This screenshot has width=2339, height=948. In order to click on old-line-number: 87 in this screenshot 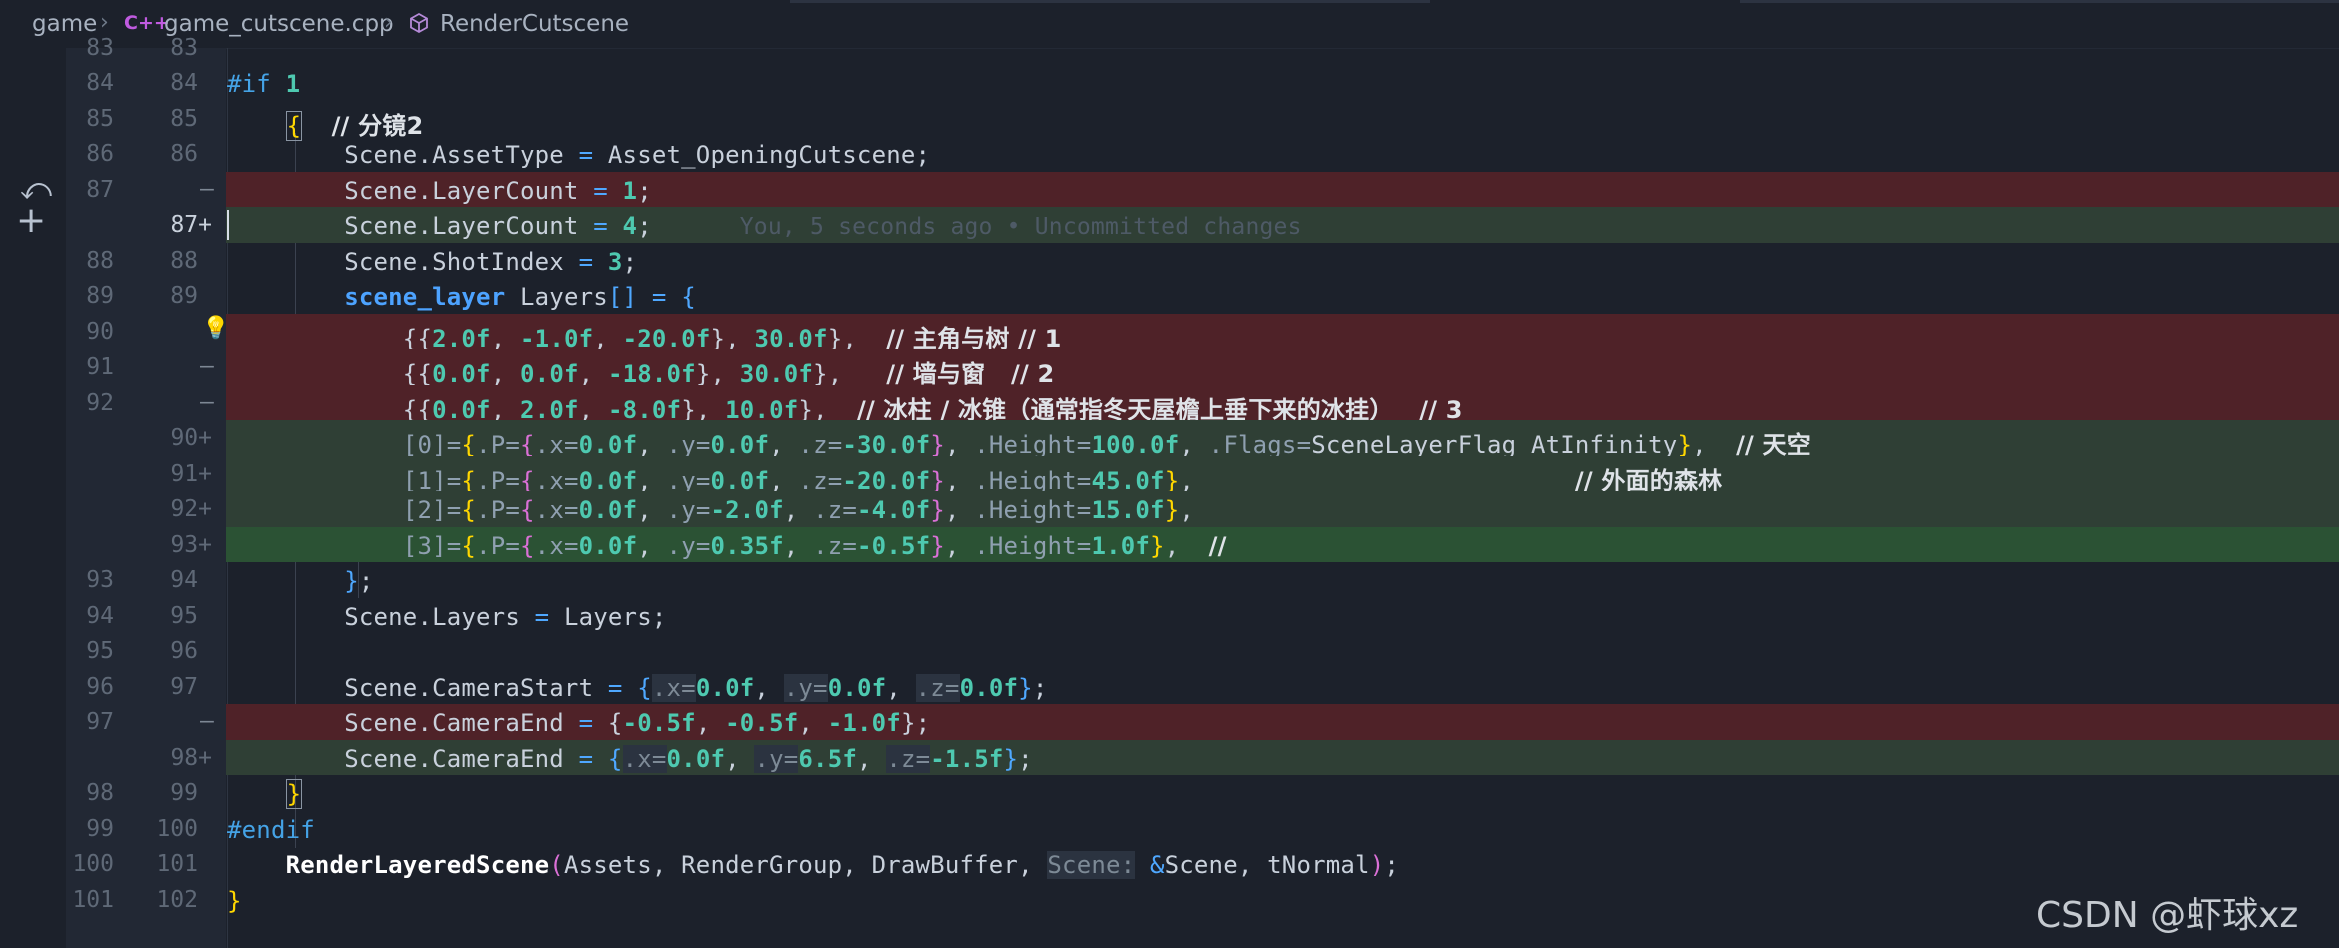, I will do `click(100, 189)`.